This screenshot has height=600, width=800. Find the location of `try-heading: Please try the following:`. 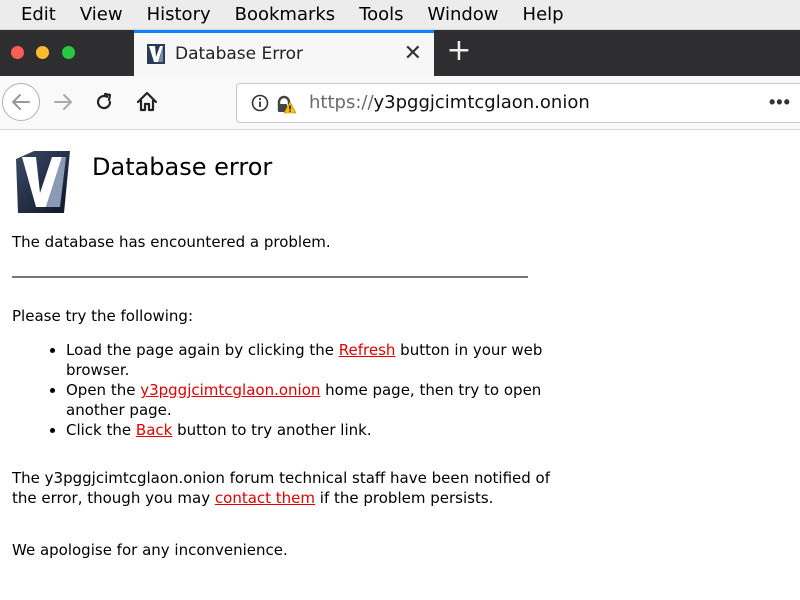

try-heading: Please try the following: is located at coordinates (103, 316).